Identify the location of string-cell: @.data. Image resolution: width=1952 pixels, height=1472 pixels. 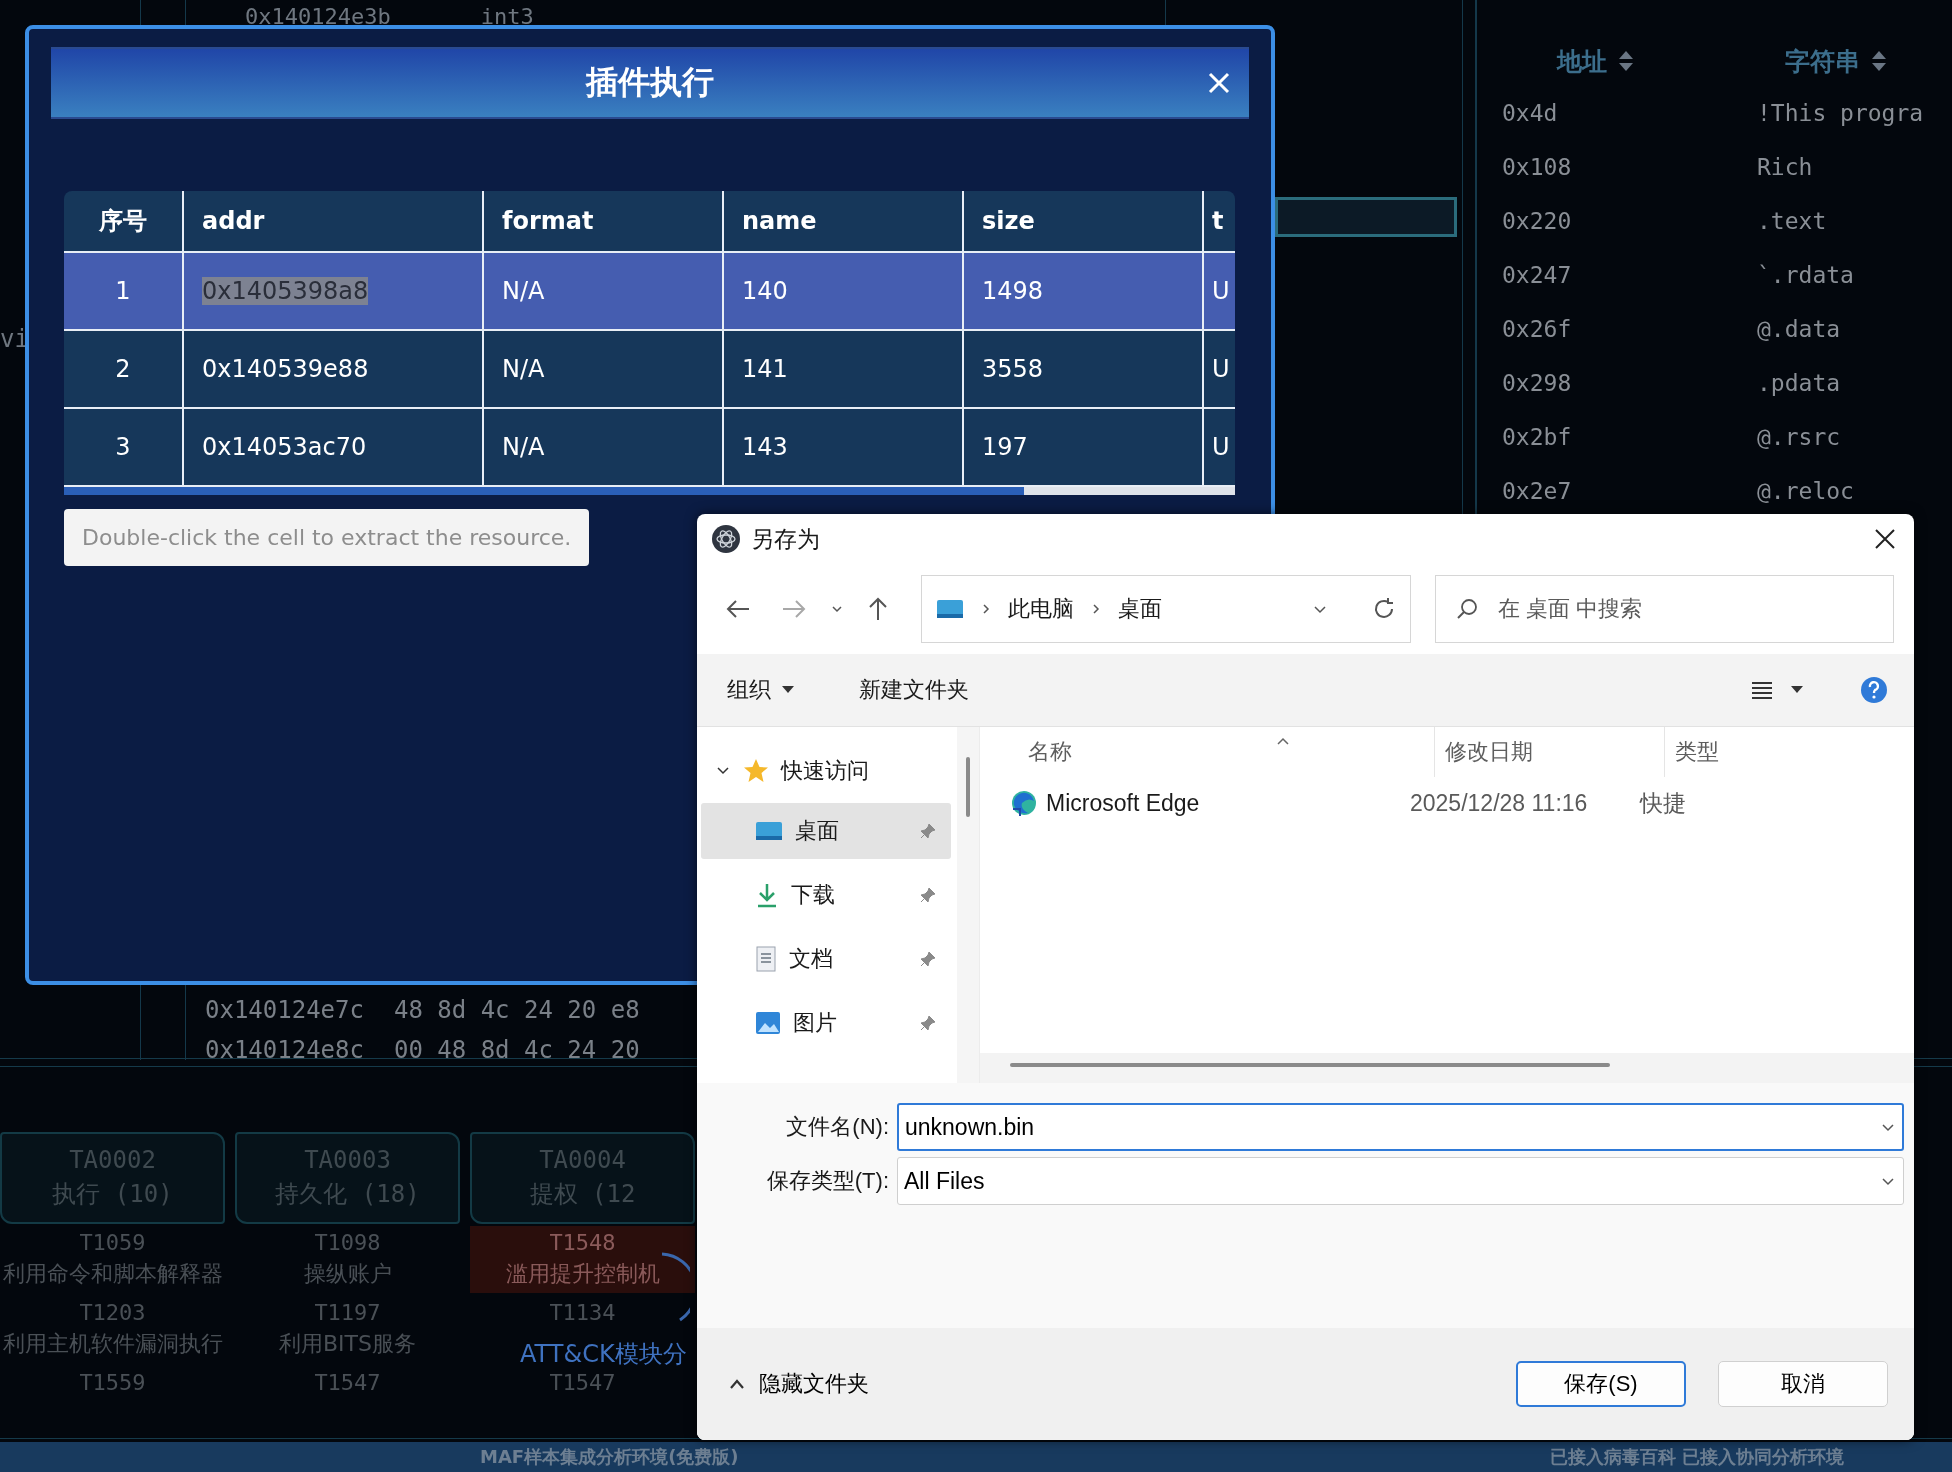
(1799, 329).